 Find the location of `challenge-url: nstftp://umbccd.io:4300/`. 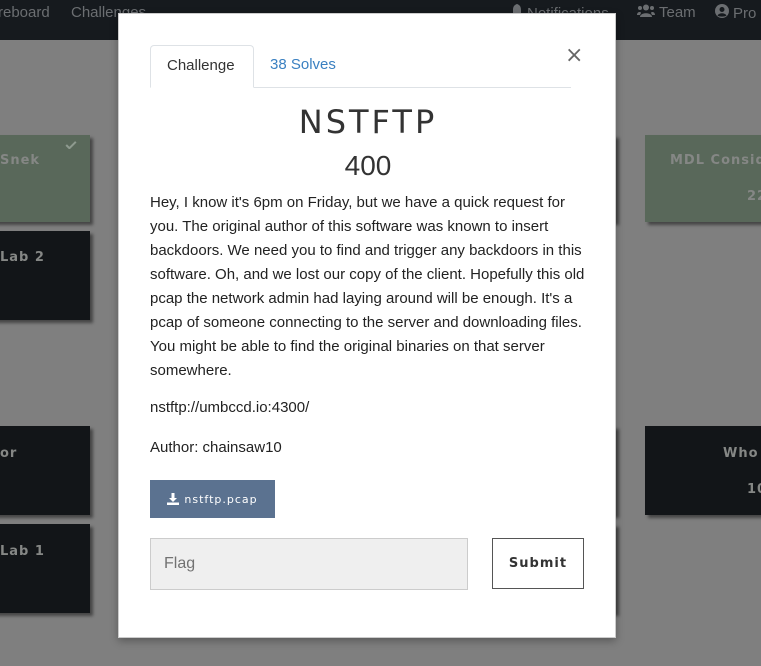

challenge-url: nstftp://umbccd.io:4300/ is located at coordinates (230, 407).